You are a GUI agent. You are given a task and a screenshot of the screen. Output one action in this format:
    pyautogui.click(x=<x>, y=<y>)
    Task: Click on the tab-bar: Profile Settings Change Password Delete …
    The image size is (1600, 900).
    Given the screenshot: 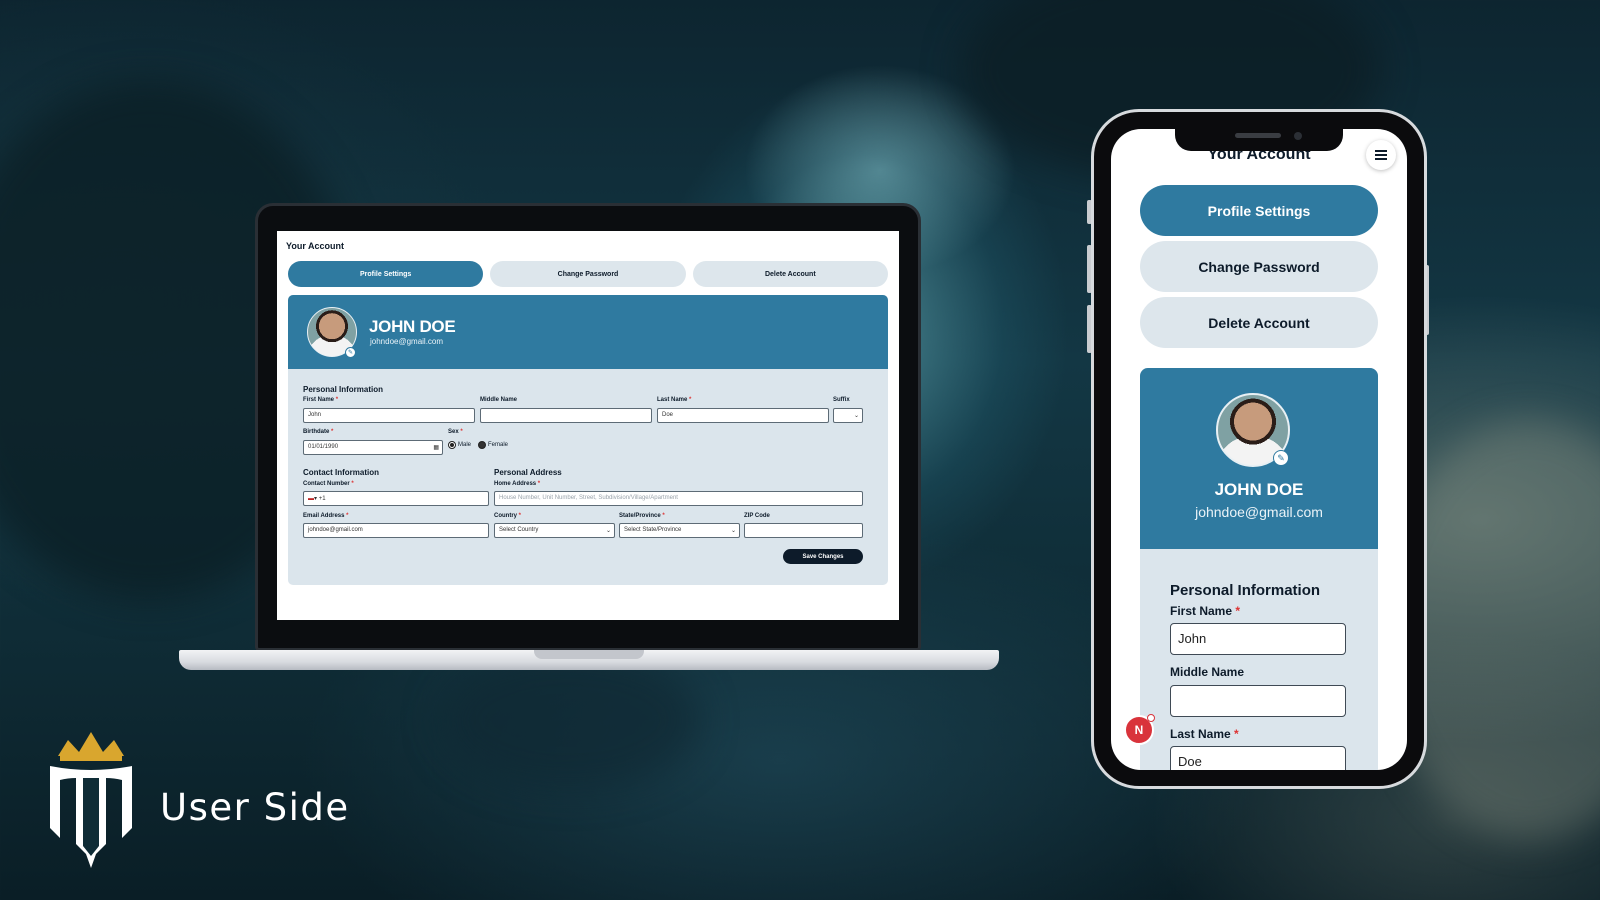 What is the action you would take?
    pyautogui.click(x=588, y=274)
    